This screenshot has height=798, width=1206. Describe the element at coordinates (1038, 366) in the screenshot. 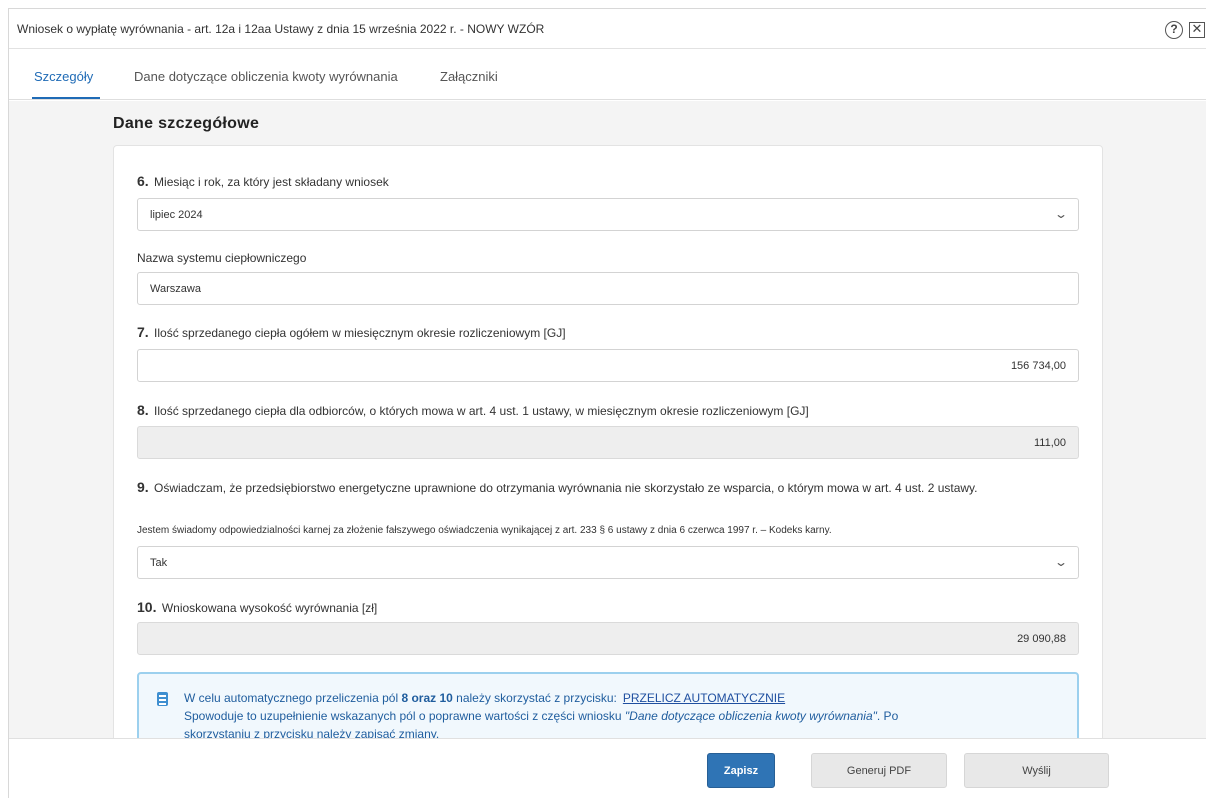

I see `total-heat-value: 156 734,00` at that location.